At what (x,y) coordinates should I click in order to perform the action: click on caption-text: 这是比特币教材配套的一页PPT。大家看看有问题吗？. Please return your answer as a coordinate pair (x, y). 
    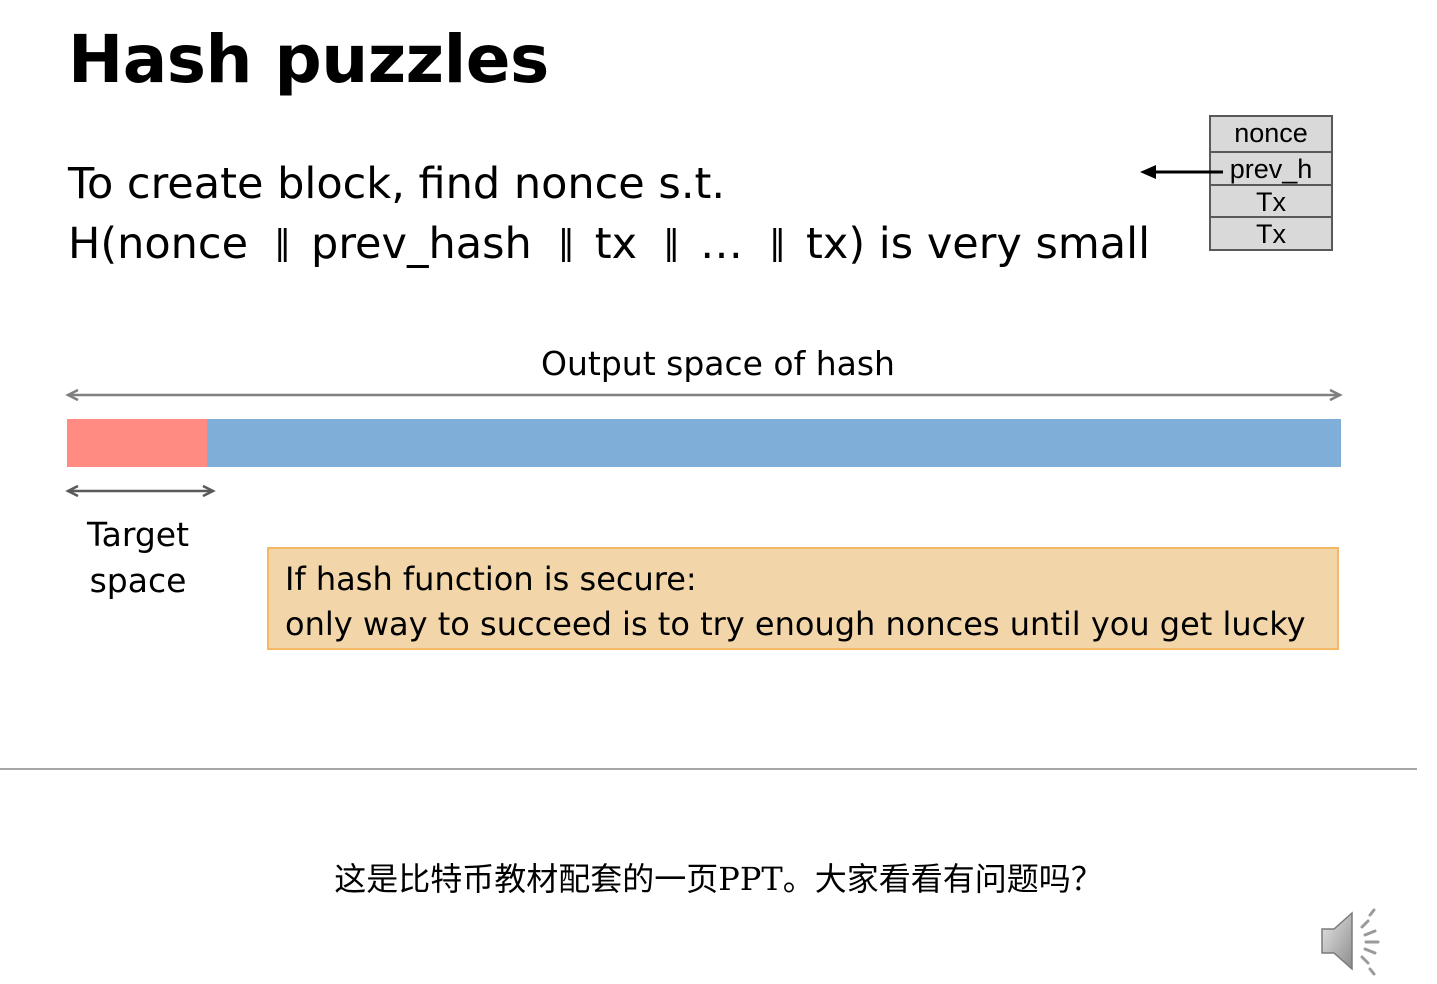
    Looking at the image, I should click on (718, 879).